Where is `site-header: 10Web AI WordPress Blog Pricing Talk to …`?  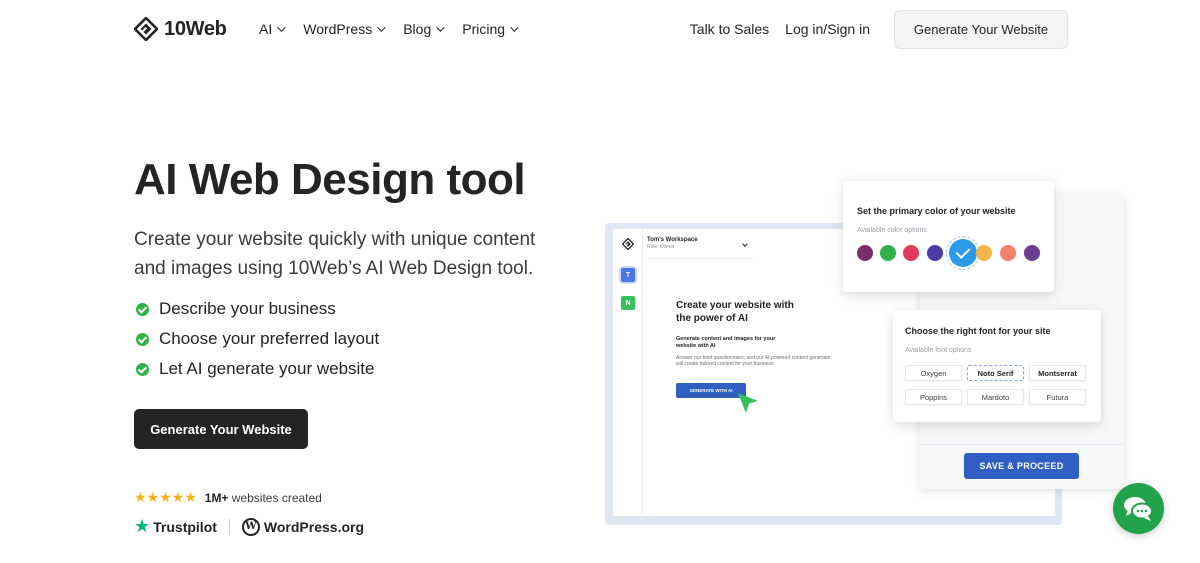
site-header: 10Web AI WordPress Blog Pricing Talk to … is located at coordinates (600, 30).